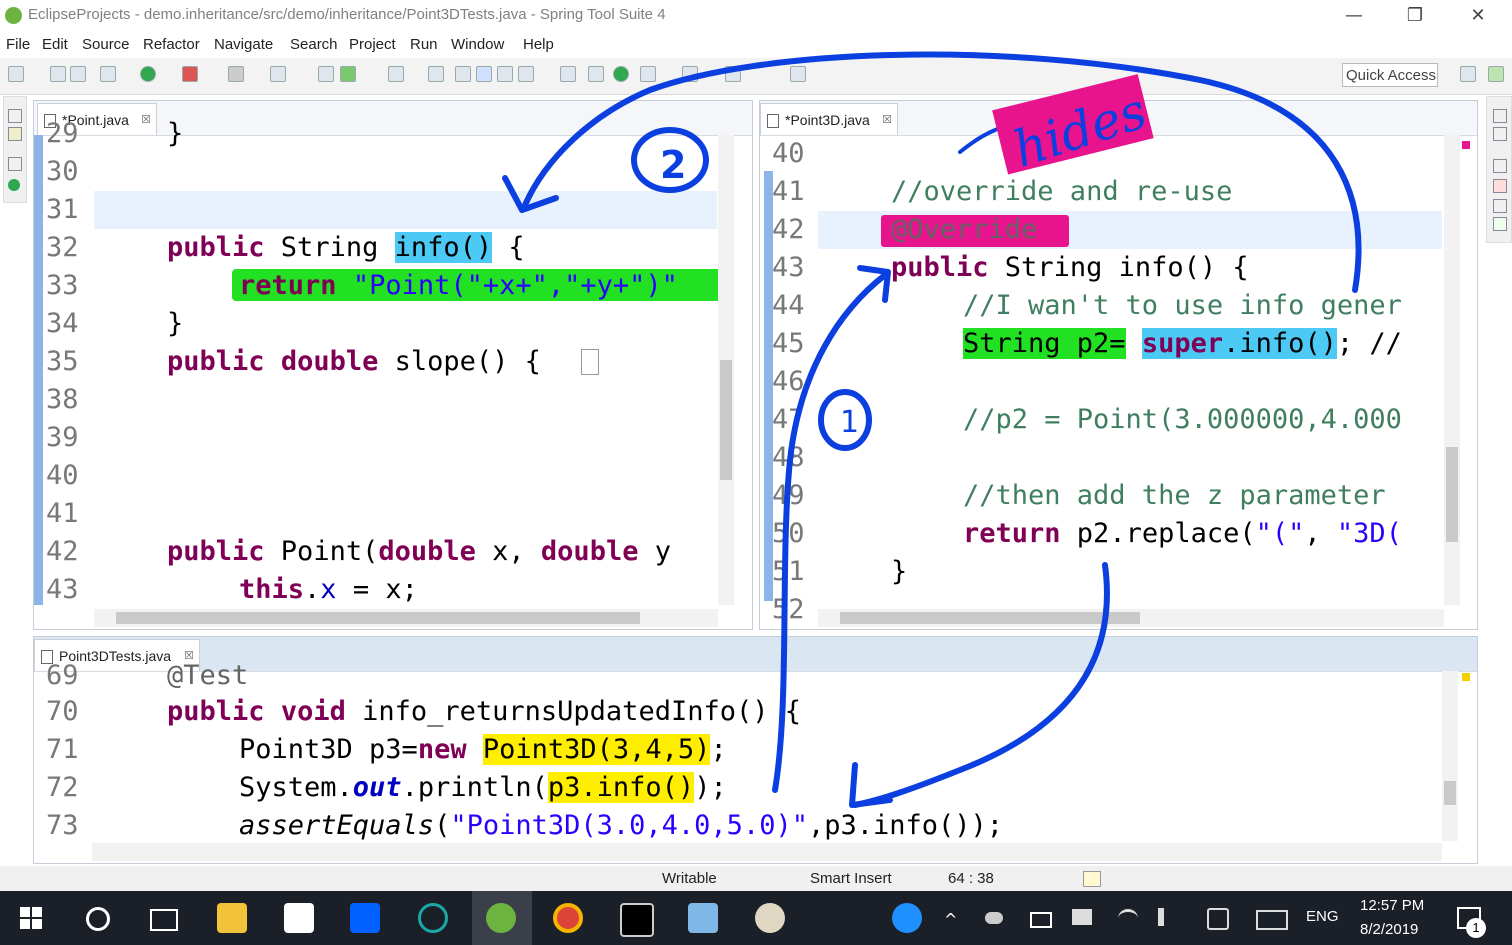  What do you see at coordinates (1170, 917) in the screenshot?
I see `volume-icon` at bounding box center [1170, 917].